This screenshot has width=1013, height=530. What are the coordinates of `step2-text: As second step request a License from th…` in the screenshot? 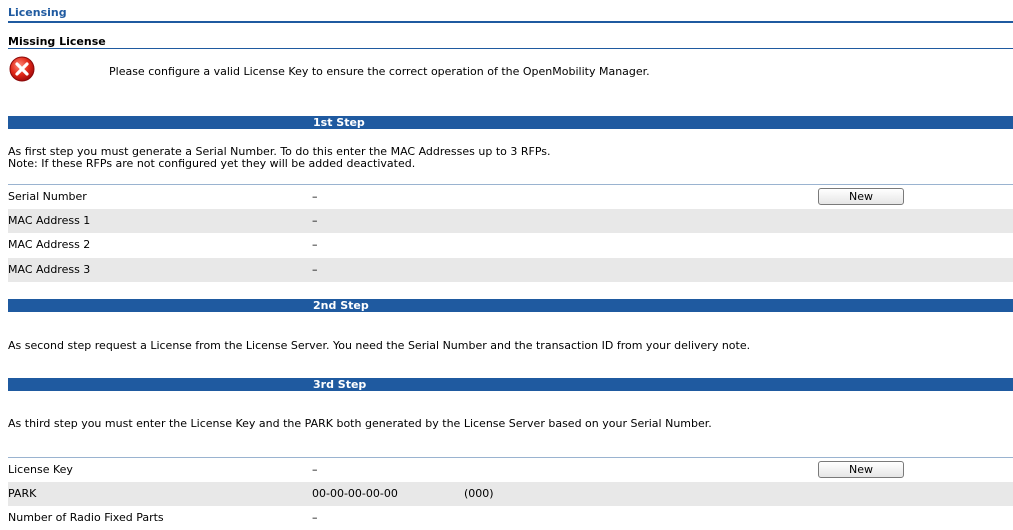 It's located at (379, 345).